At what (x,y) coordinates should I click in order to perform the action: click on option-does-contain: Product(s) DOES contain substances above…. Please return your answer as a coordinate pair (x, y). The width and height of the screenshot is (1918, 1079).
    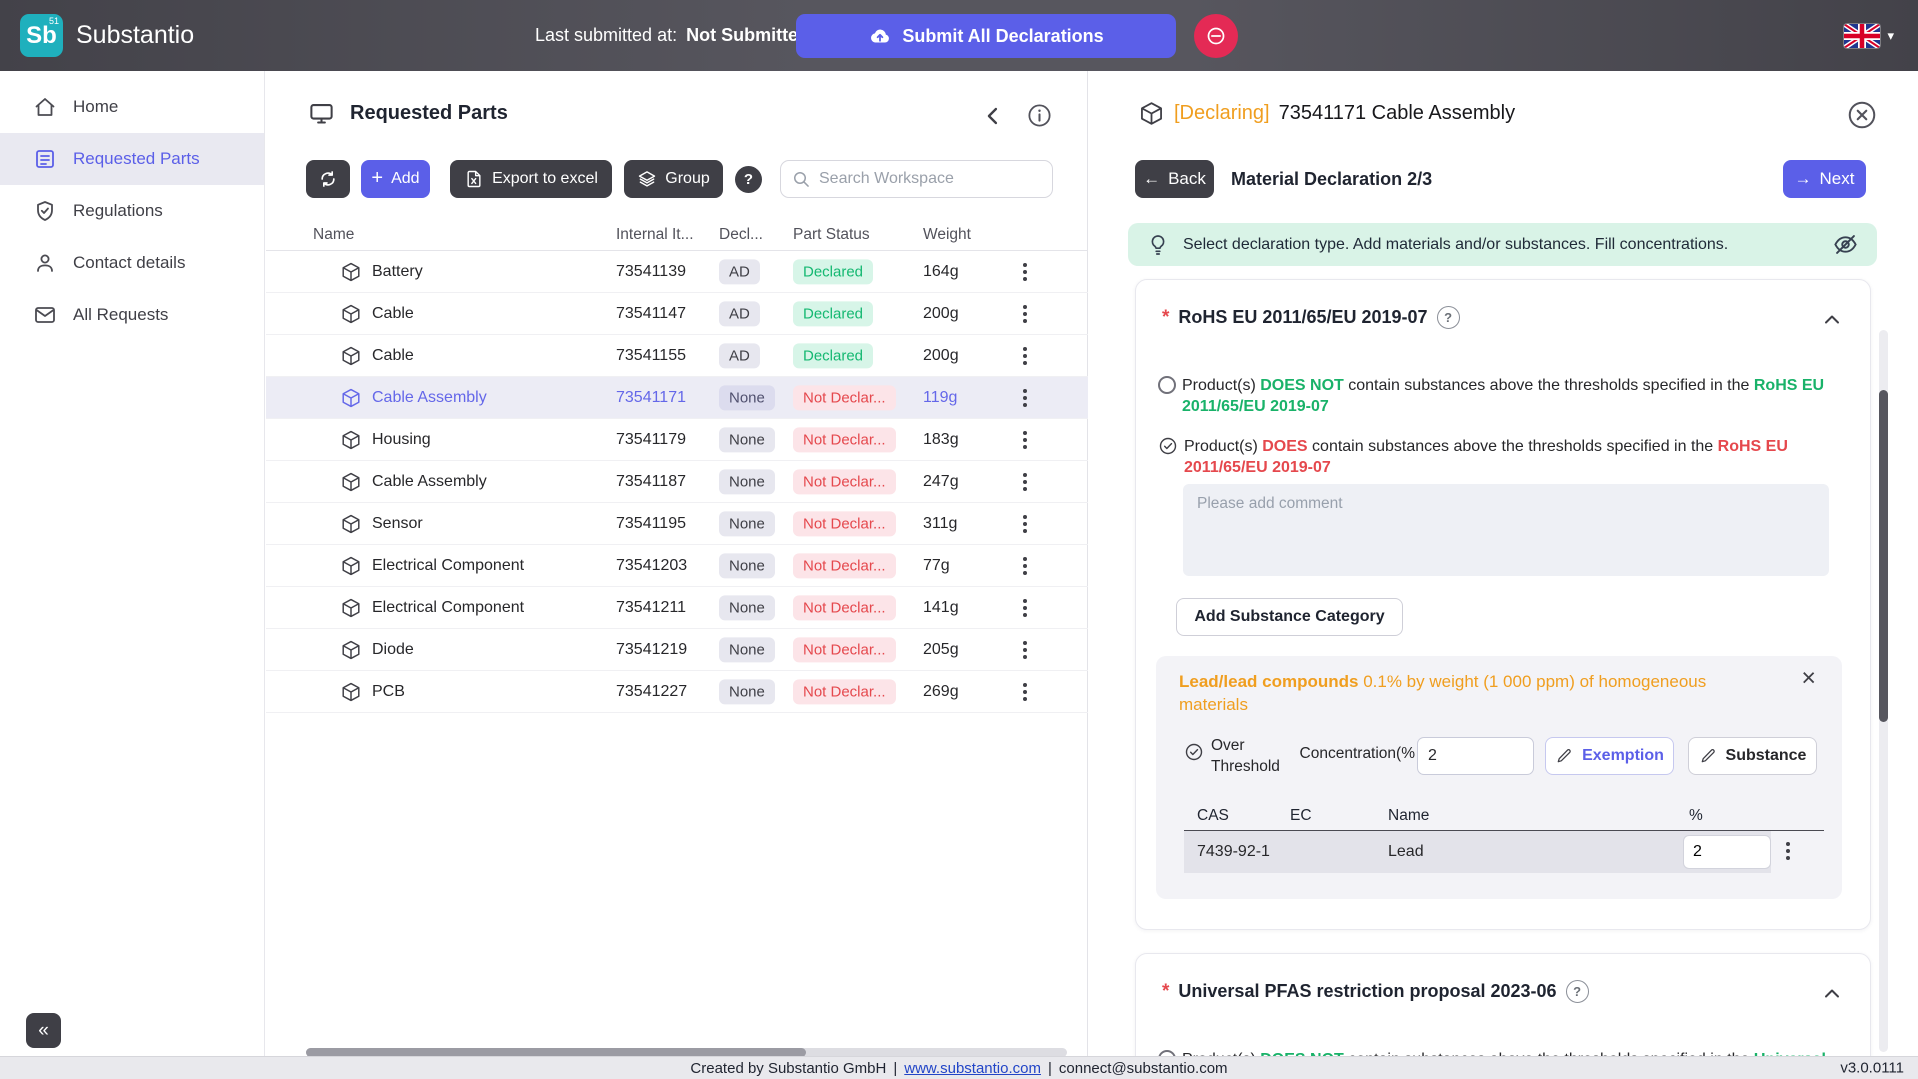
    Looking at the image, I should click on (1495, 457).